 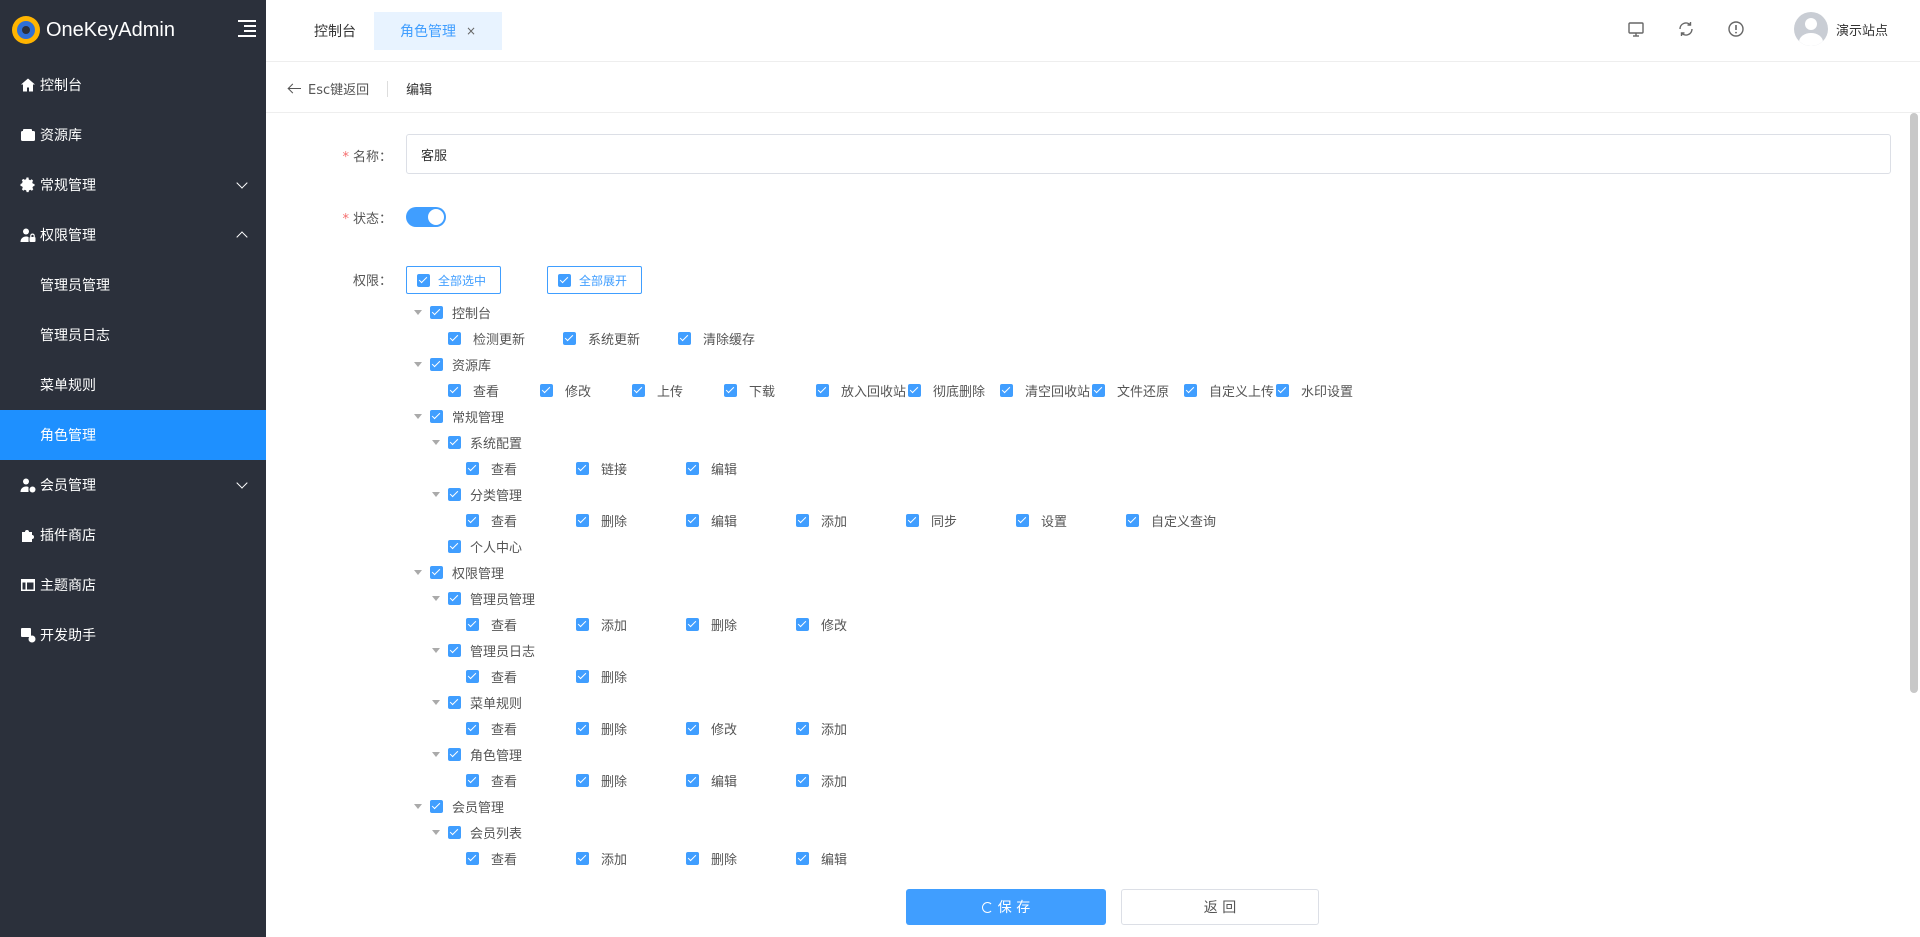 I want to click on tree-node: 管理员管理, so click(x=483, y=598).